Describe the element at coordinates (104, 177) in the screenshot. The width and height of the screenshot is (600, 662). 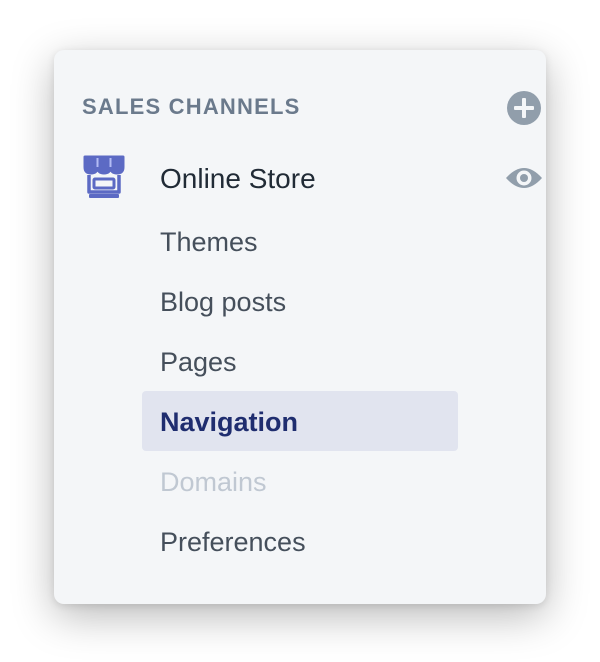
I see `storefront-icon` at that location.